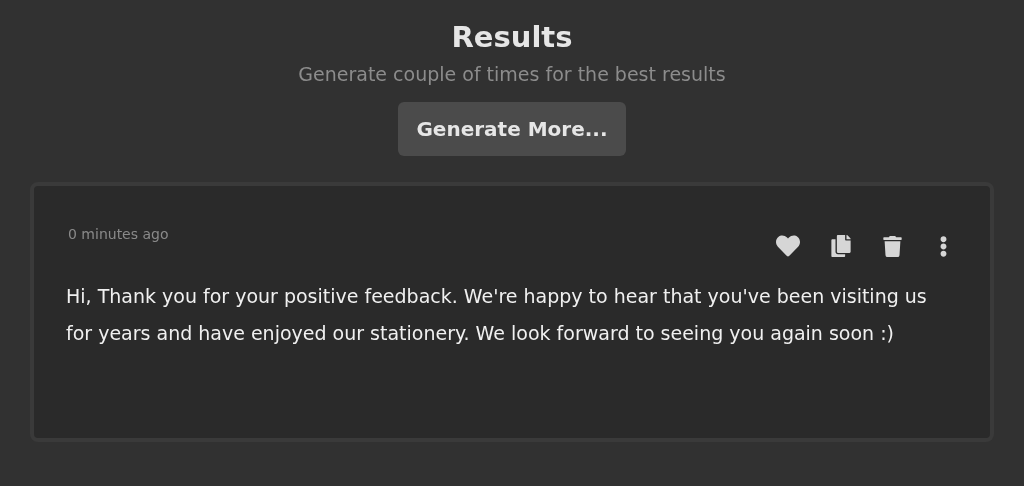  I want to click on trash-icon, so click(892, 246).